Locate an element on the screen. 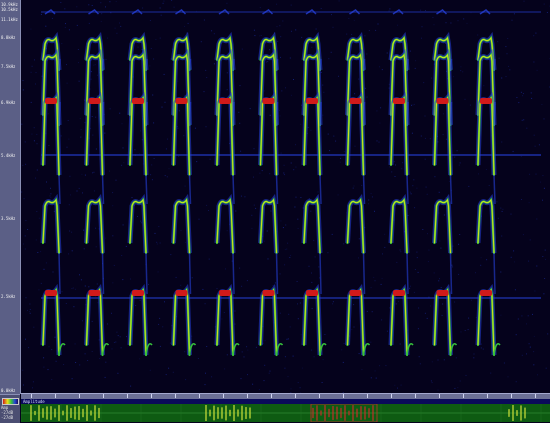 The height and width of the screenshot is (423, 550). call-tail is located at coordinates (364, 189).